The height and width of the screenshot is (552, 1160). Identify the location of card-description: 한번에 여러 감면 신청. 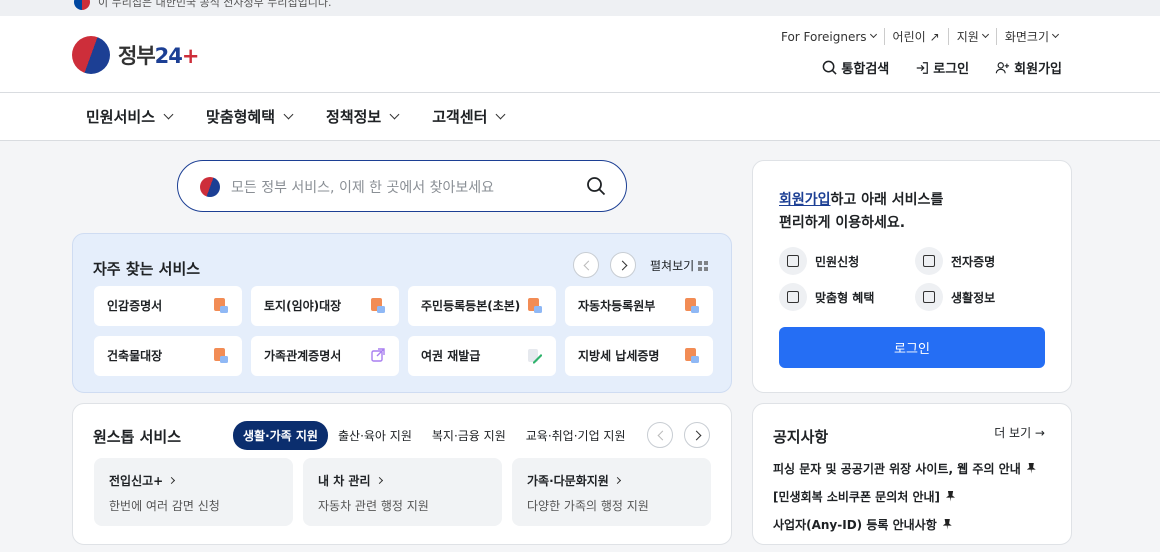
(164, 506).